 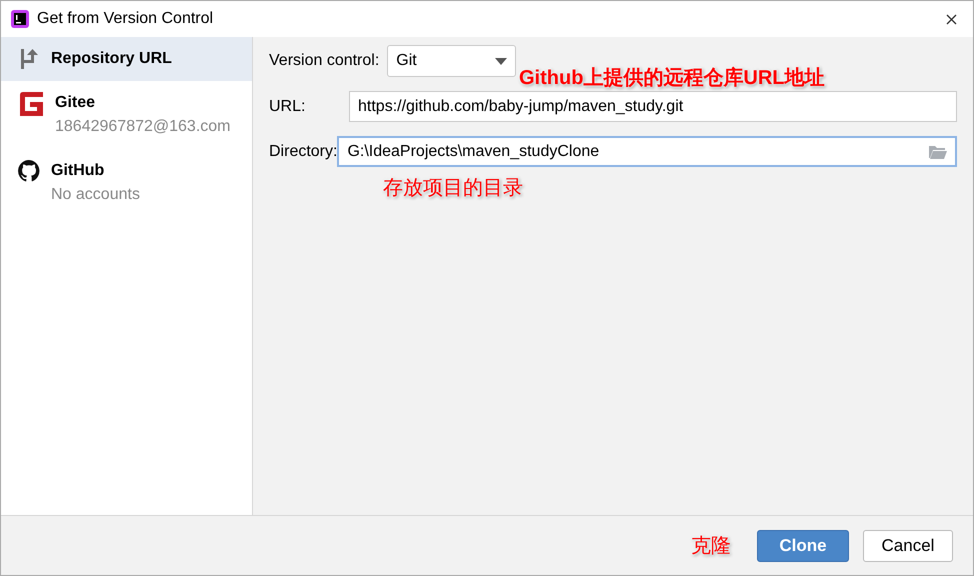 I want to click on annotation-text: 存放项目的目录, so click(x=453, y=188).